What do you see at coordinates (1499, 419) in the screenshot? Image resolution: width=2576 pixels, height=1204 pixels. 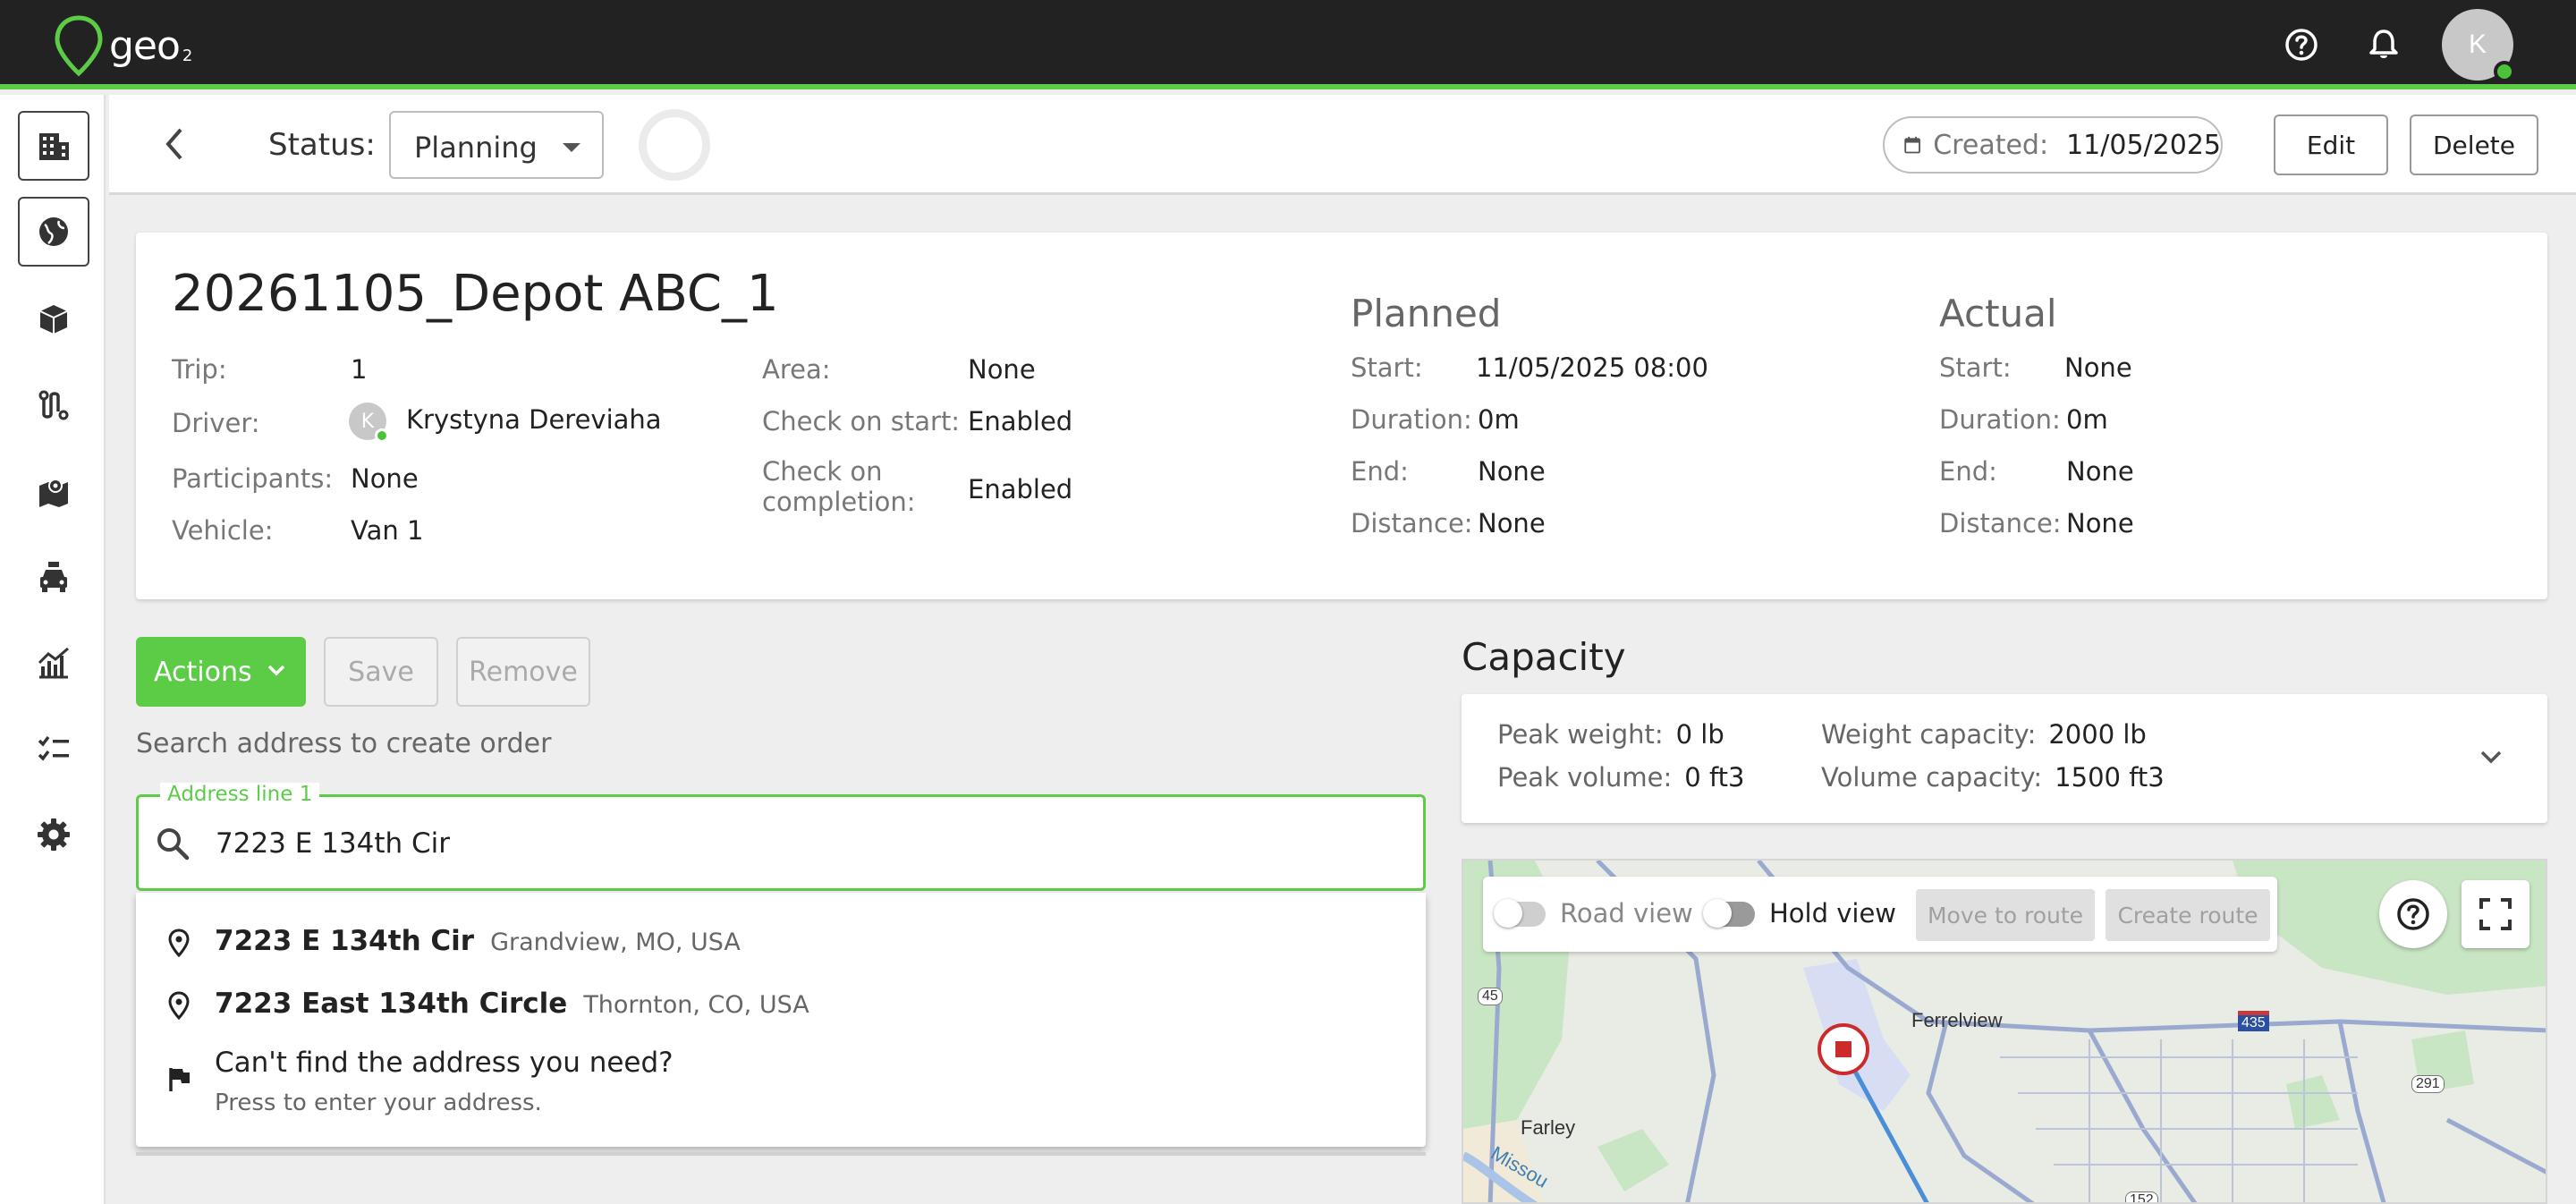 I see `planned-duration-value: 0m` at bounding box center [1499, 419].